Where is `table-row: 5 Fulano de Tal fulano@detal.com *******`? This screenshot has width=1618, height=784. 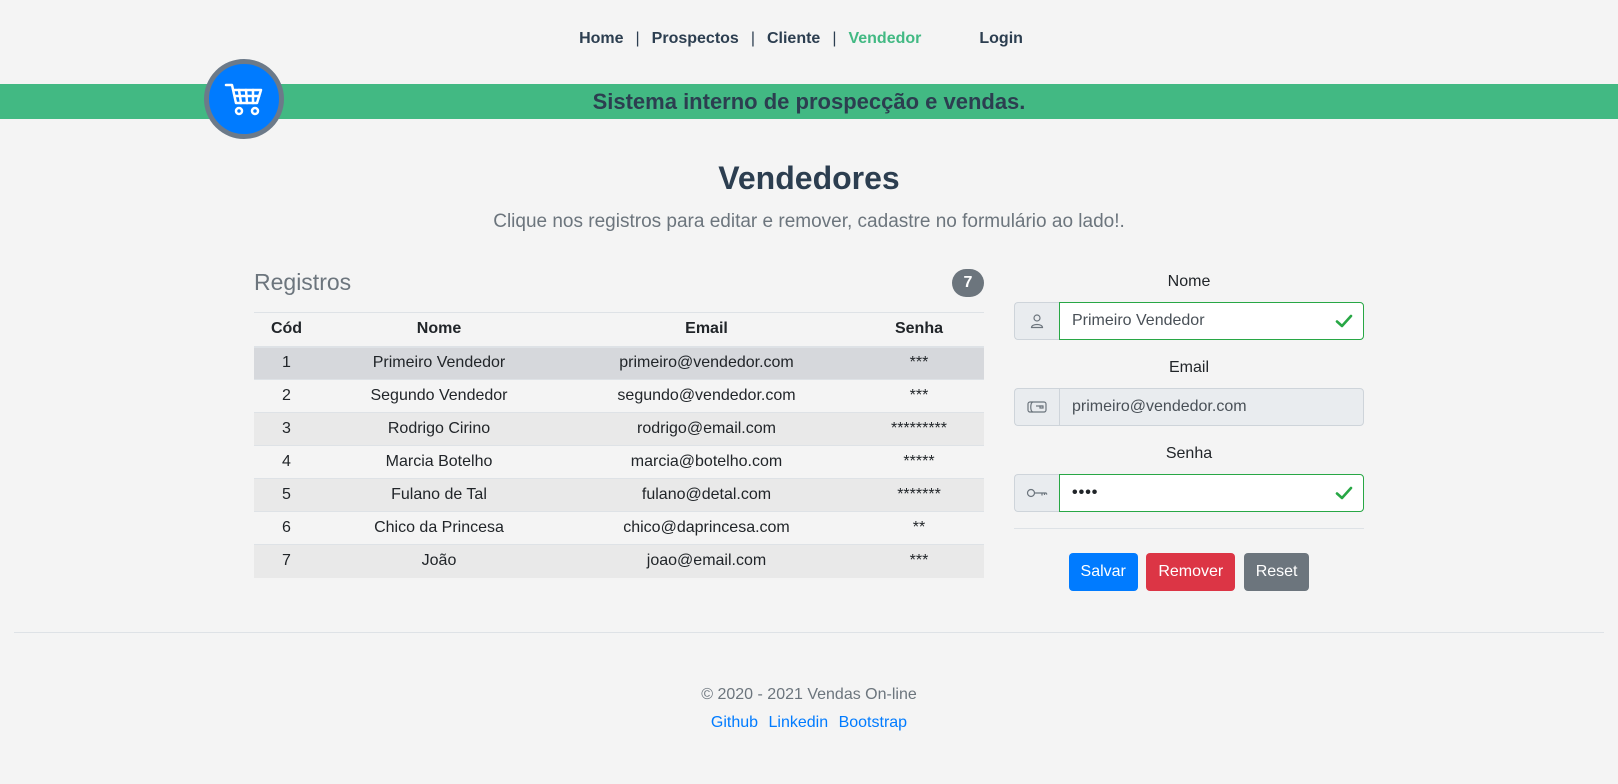
table-row: 5 Fulano de Tal fulano@detal.com ******* is located at coordinates (619, 495).